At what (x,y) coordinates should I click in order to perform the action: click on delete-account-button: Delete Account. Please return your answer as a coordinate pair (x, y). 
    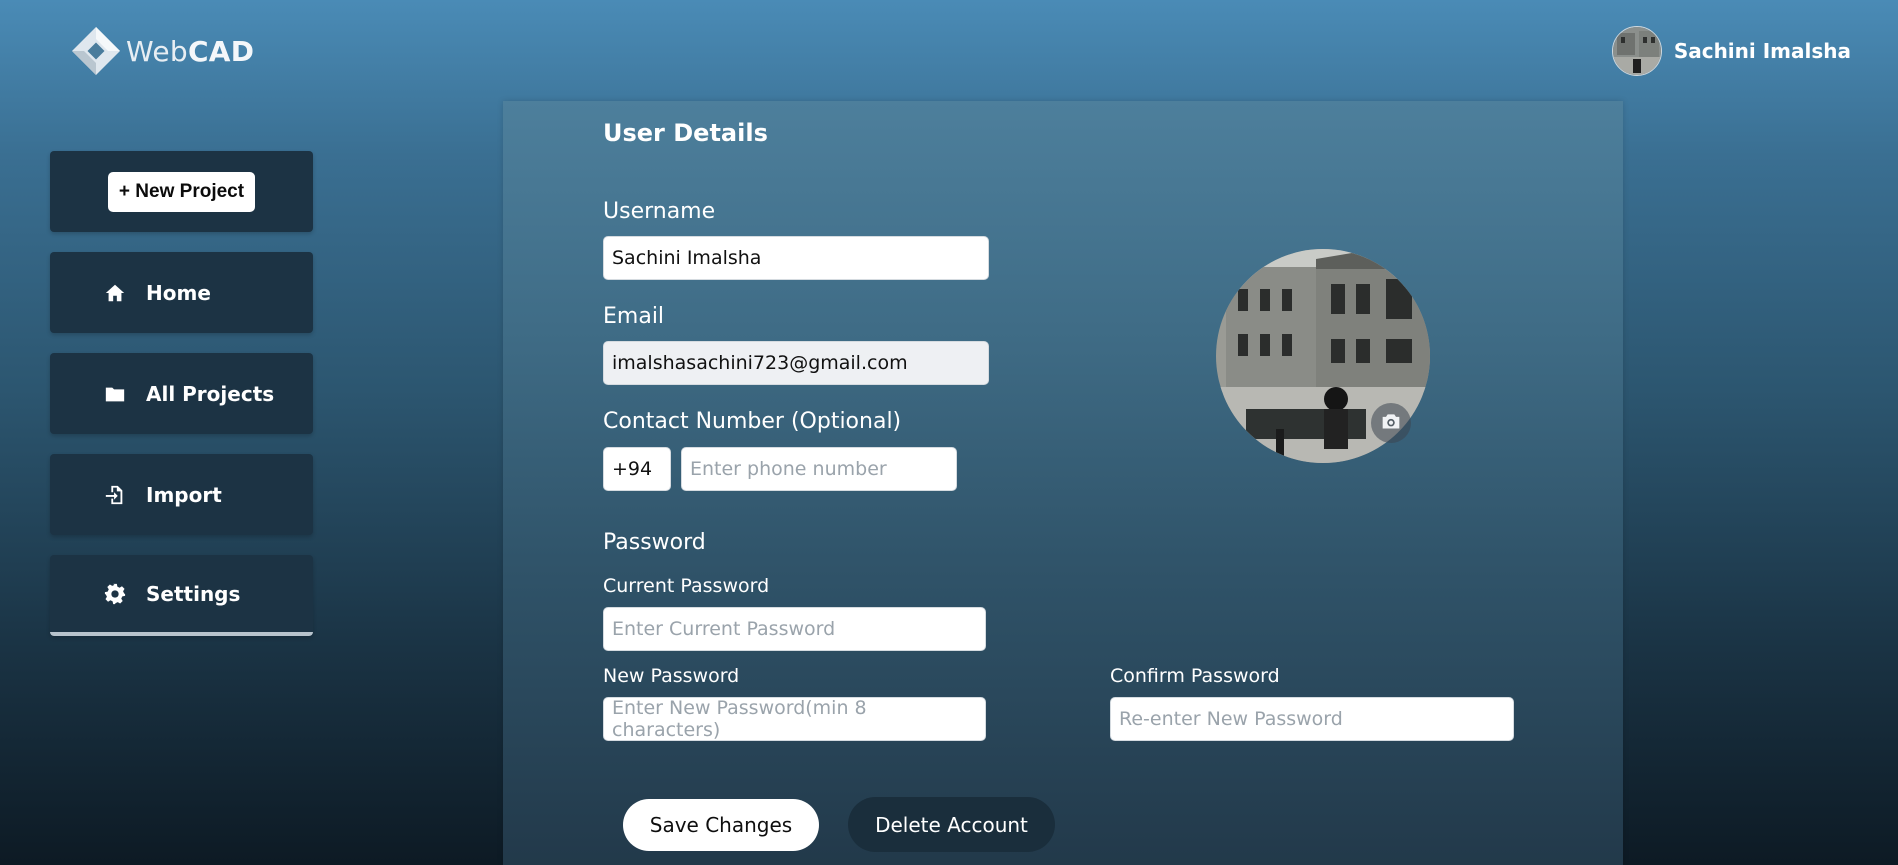
    Looking at the image, I should click on (951, 824).